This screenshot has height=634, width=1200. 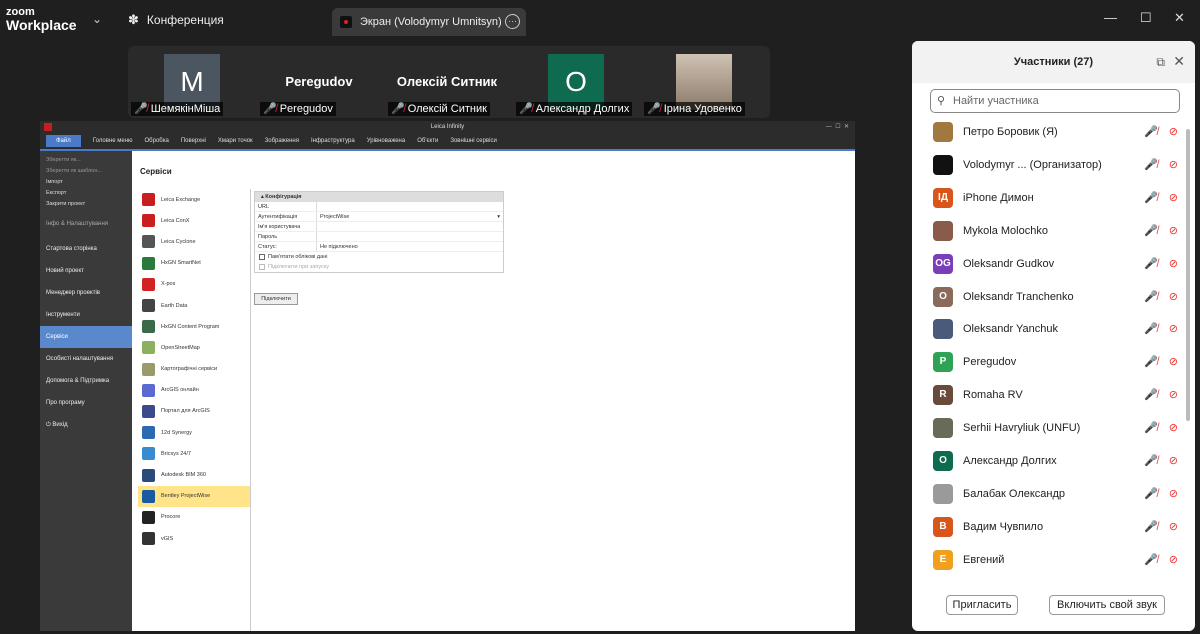 I want to click on autoconnect-checkbox: Підключити при запуску, so click(x=379, y=267).